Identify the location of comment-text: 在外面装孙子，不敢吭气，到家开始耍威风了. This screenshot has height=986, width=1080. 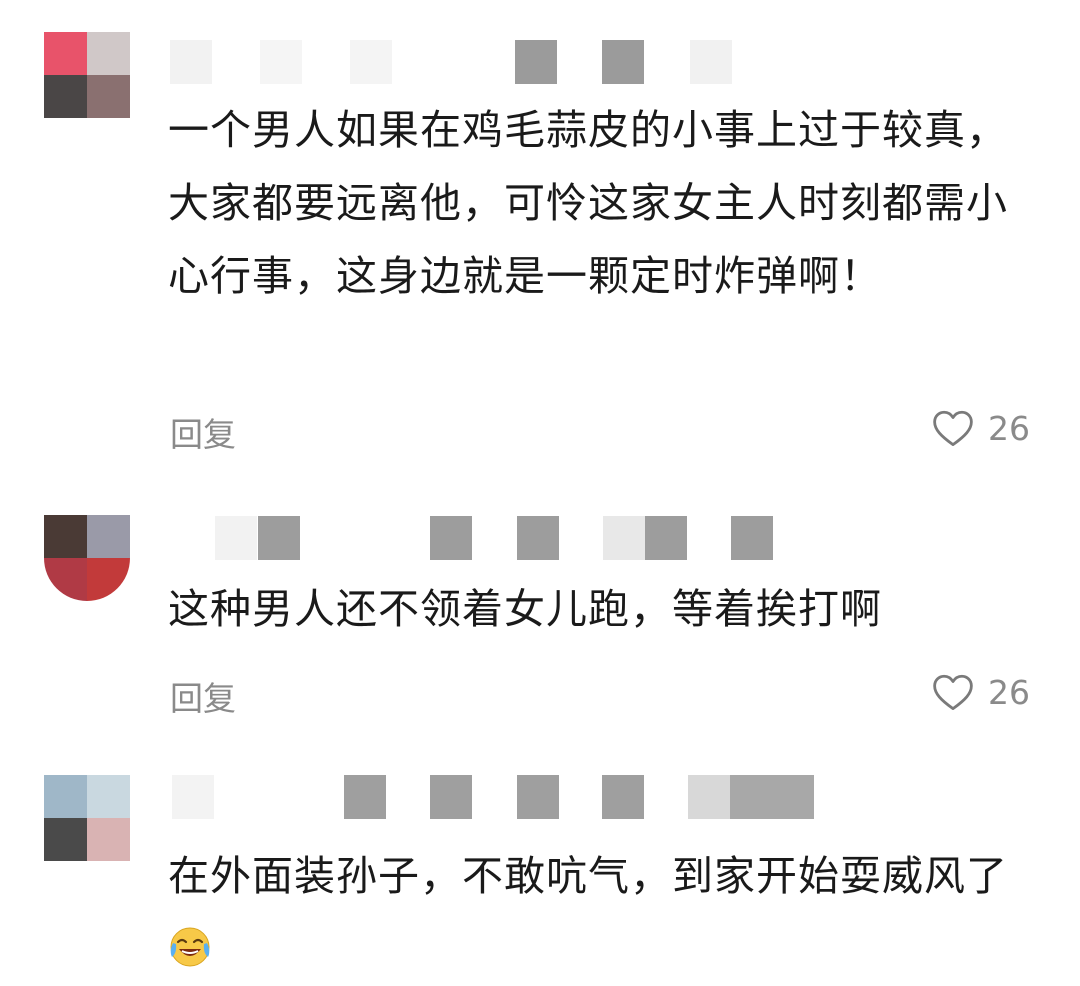
(608, 913).